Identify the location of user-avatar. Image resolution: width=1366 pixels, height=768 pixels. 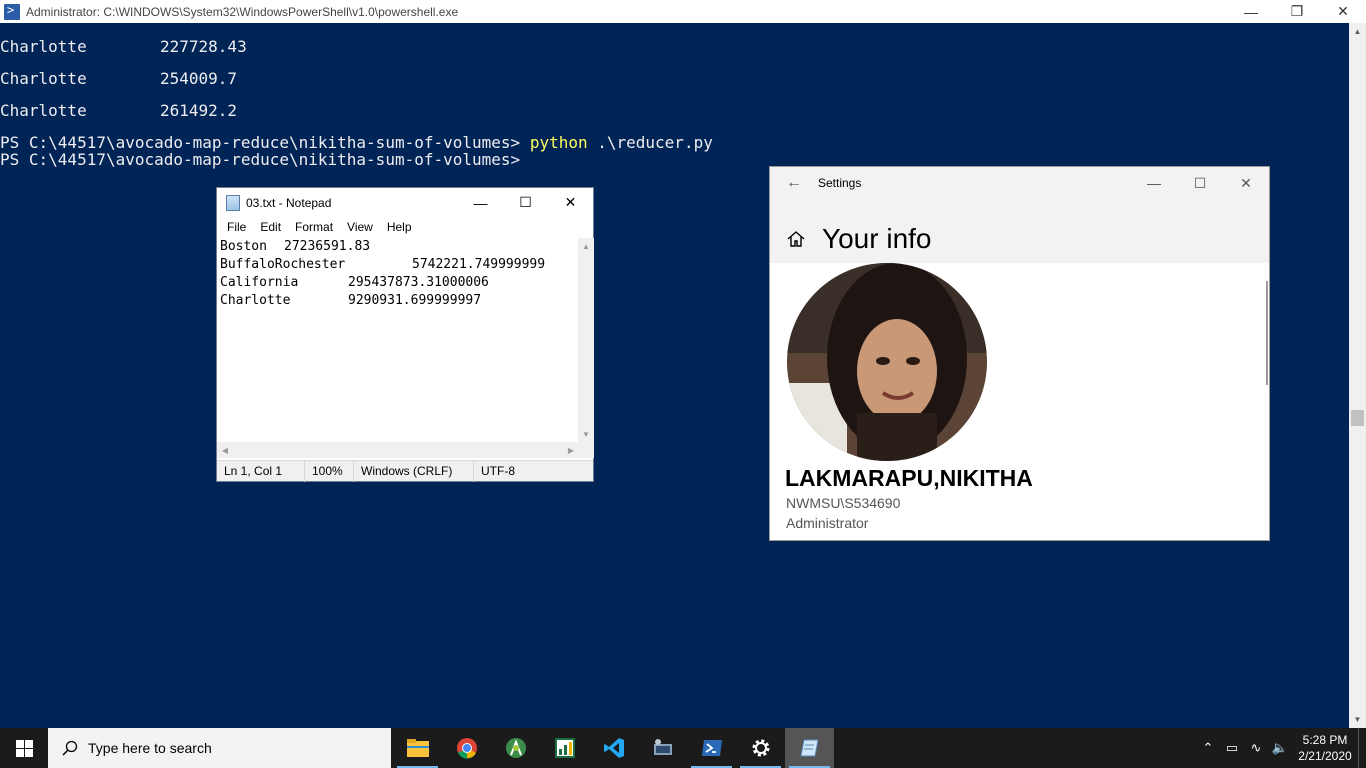
(887, 362).